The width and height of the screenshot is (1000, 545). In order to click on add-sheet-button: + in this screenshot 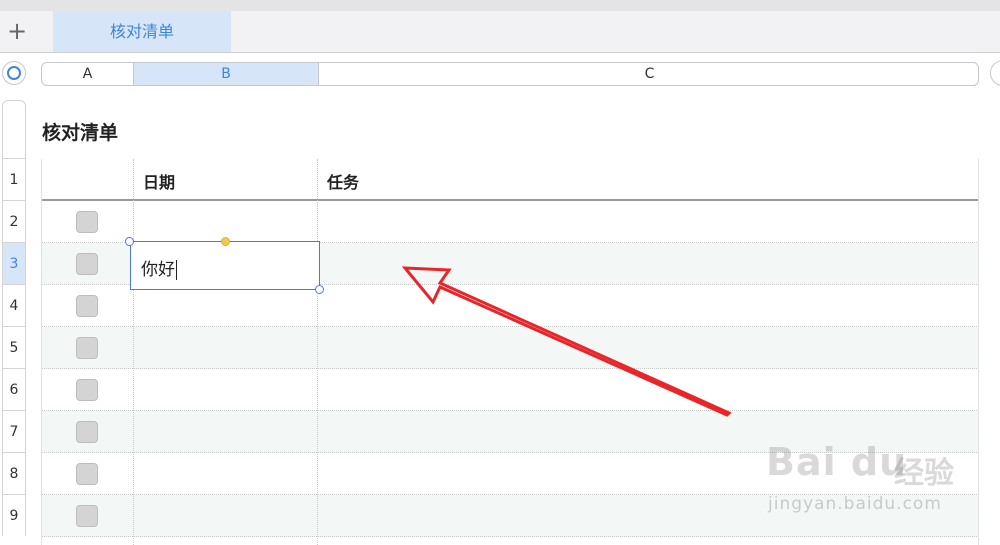, I will do `click(17, 31)`.